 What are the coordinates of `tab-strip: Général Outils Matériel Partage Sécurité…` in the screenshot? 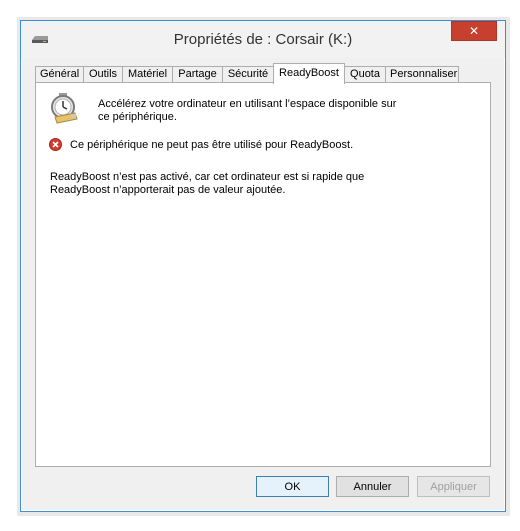 It's located at (265, 73).